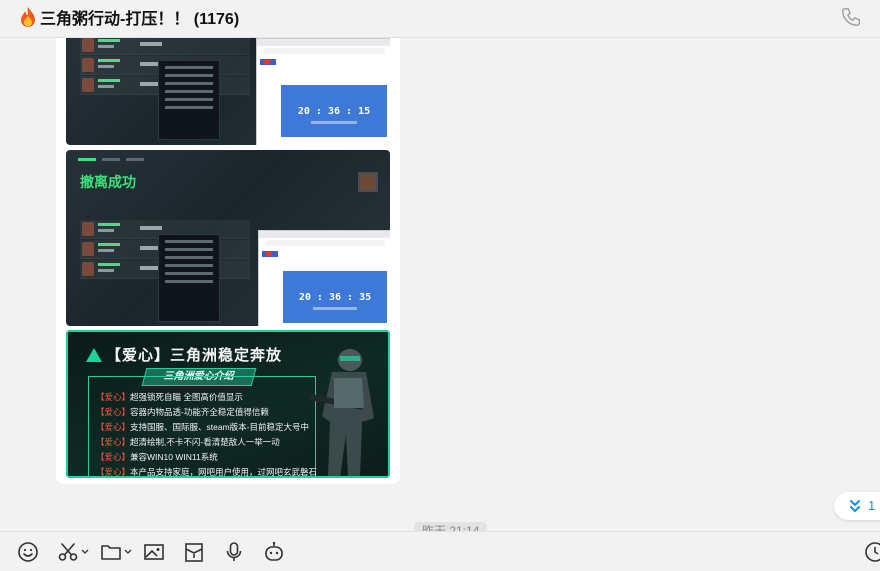  I want to click on image-button, so click(154, 552).